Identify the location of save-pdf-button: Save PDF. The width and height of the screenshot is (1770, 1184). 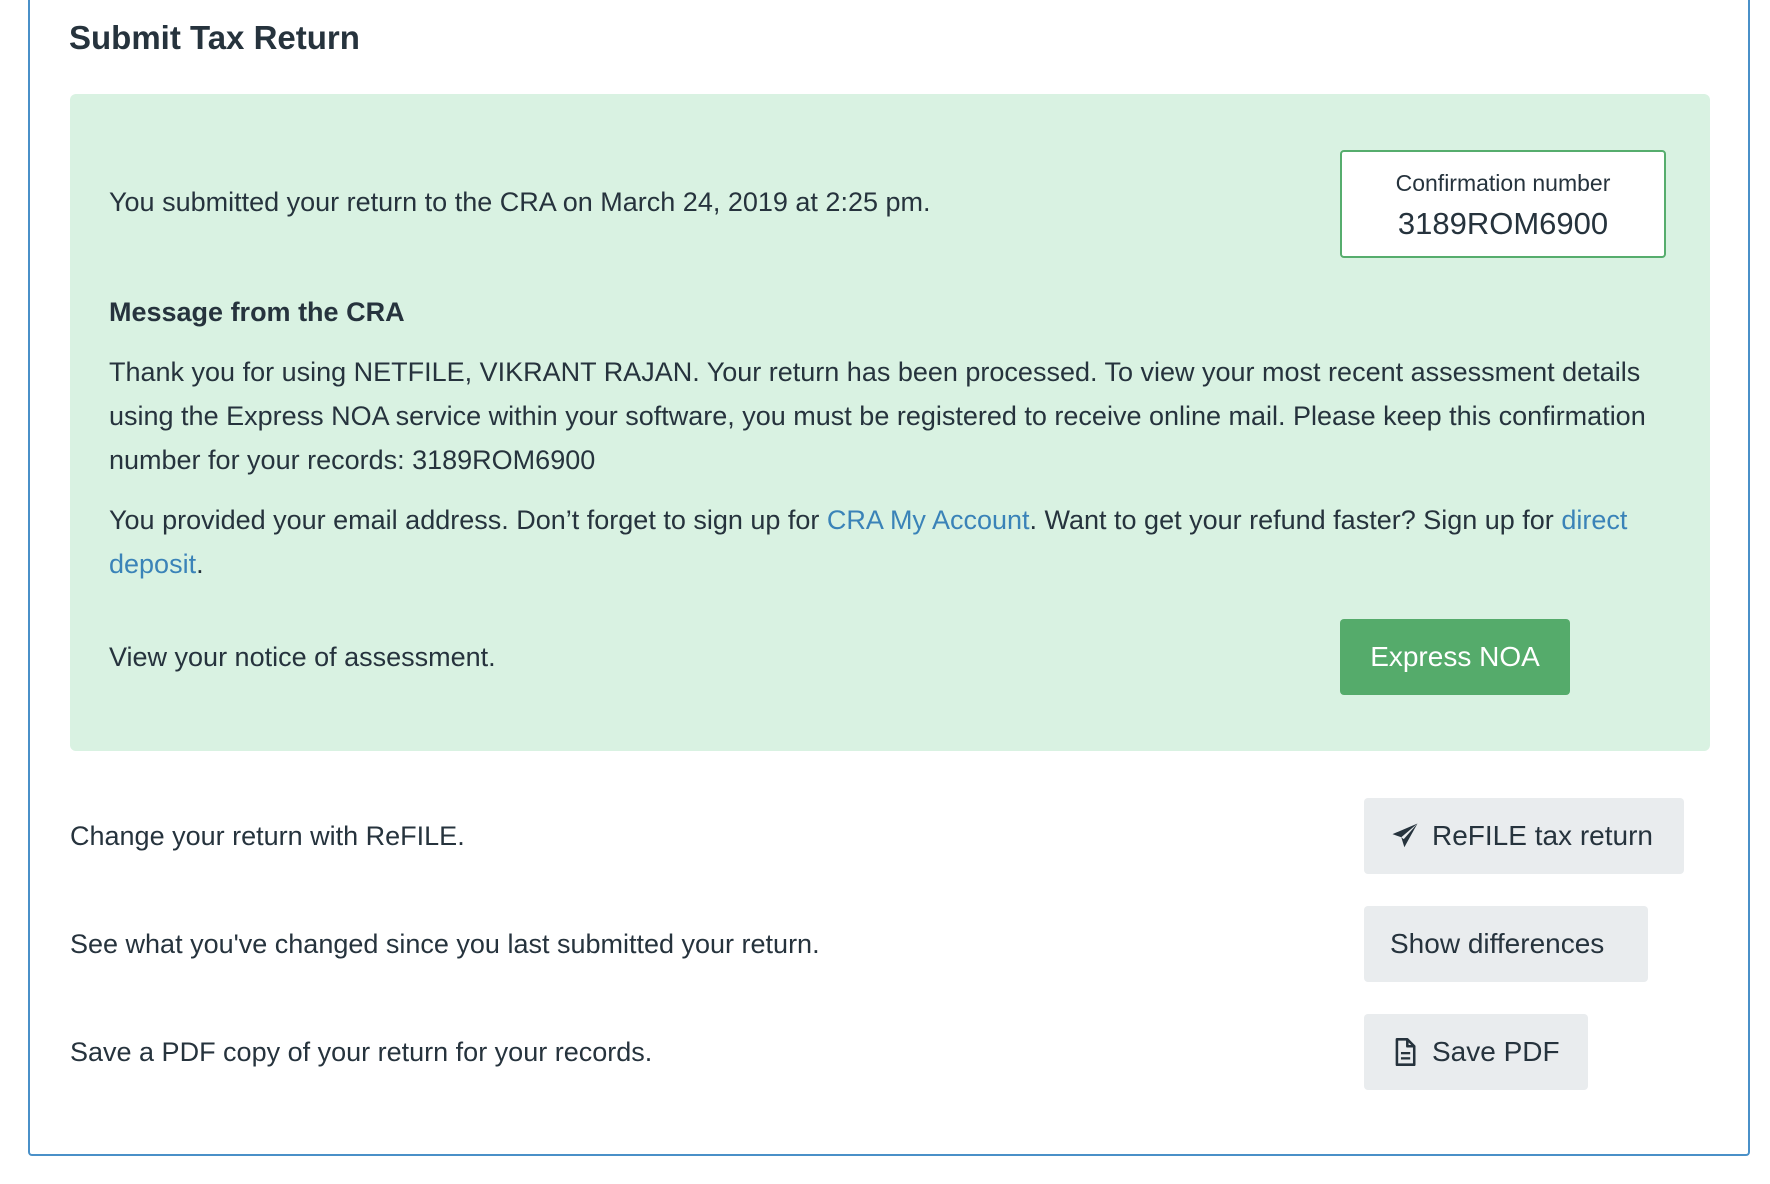
(1476, 1052).